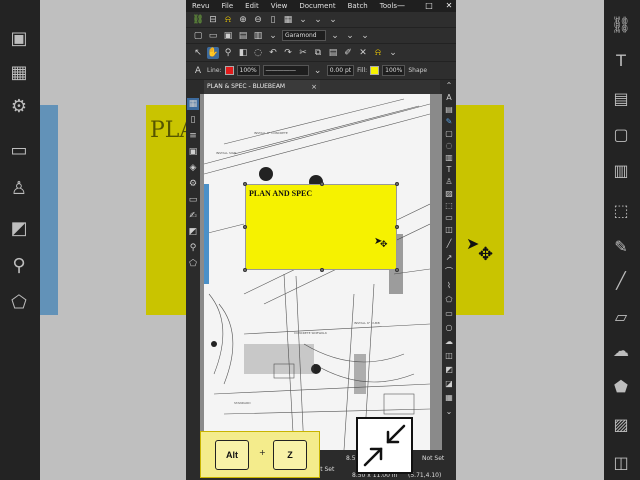 This screenshot has width=640, height=480. I want to click on tab-close-icon: ×, so click(314, 87).